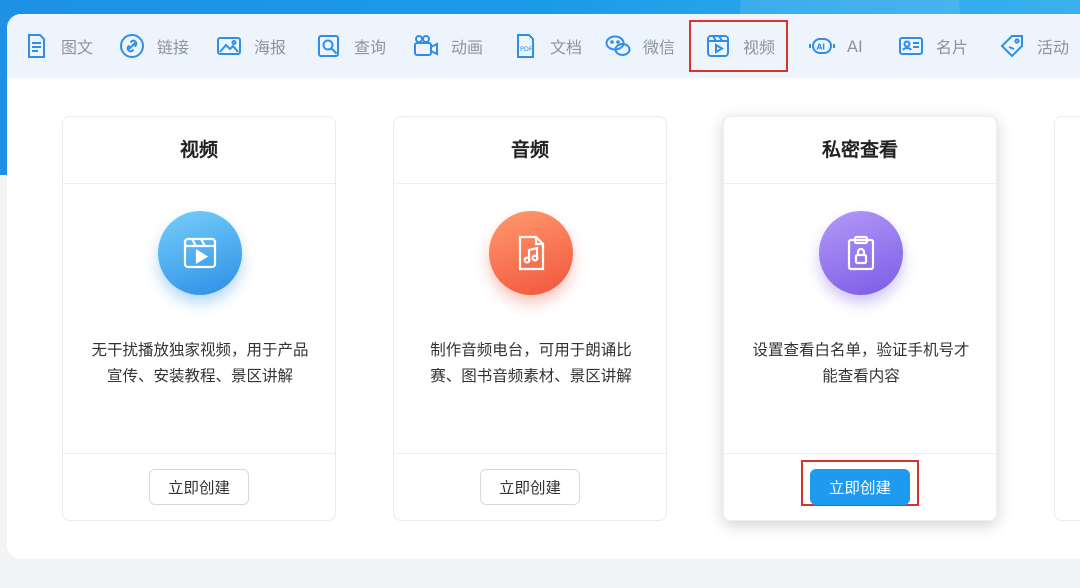 The height and width of the screenshot is (588, 1080). I want to click on pdf-icon: PDF, so click(525, 46).